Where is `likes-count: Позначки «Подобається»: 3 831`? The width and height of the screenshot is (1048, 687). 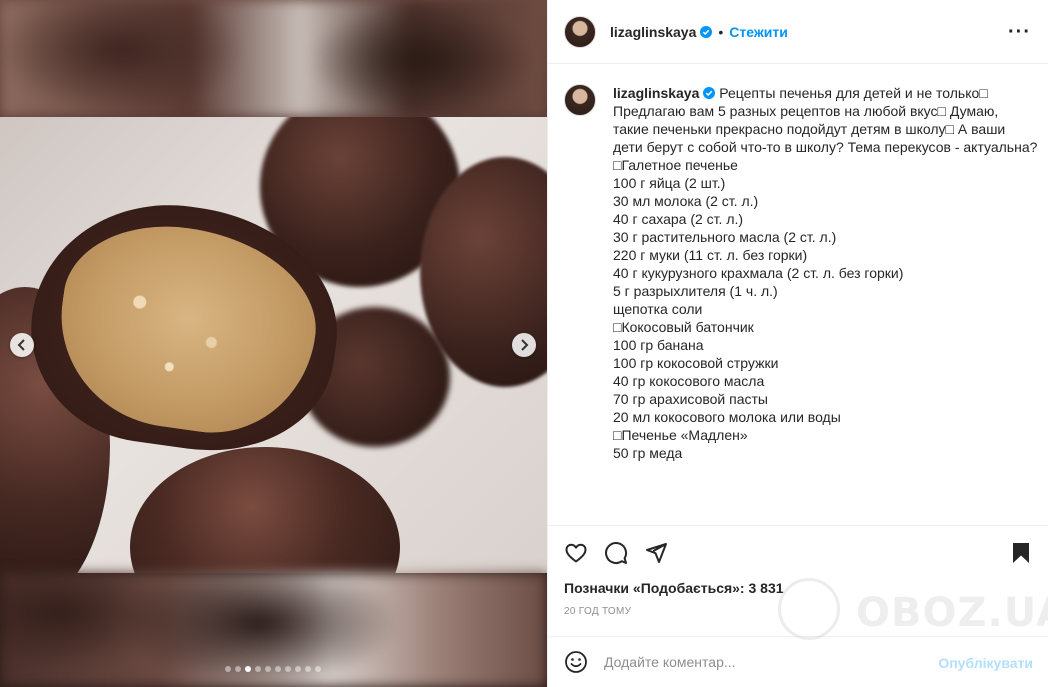 likes-count: Позначки «Подобається»: 3 831 is located at coordinates (674, 588).